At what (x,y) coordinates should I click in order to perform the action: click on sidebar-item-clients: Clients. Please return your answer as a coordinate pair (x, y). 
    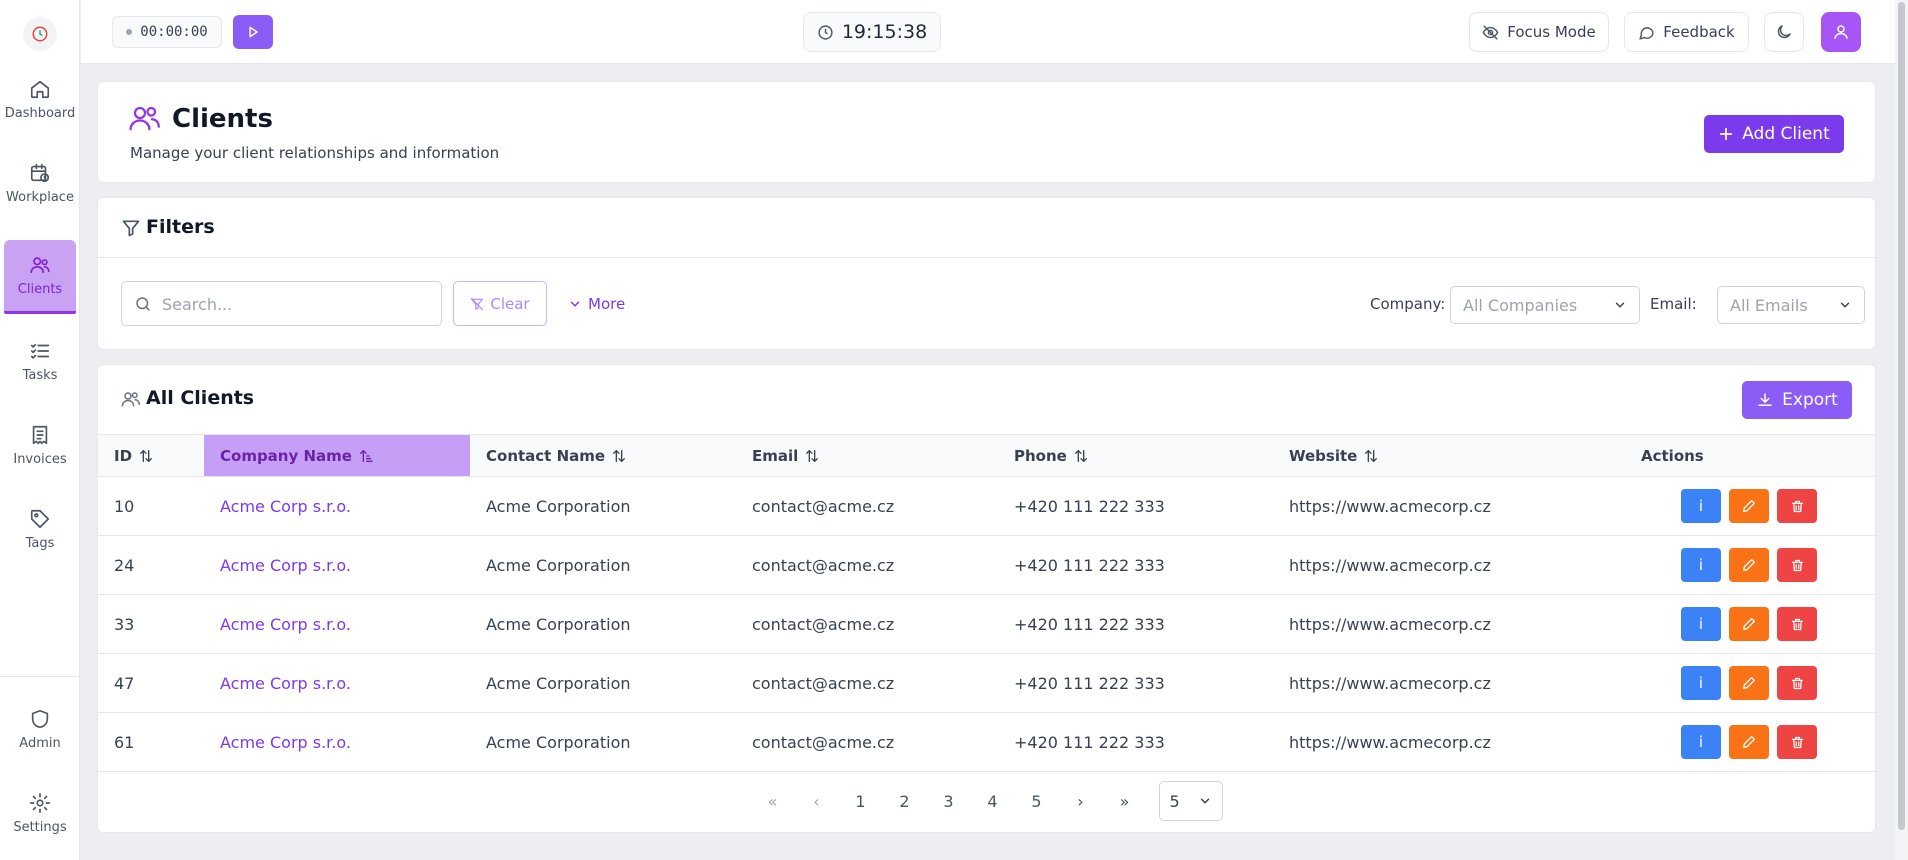
    Looking at the image, I should click on (40, 277).